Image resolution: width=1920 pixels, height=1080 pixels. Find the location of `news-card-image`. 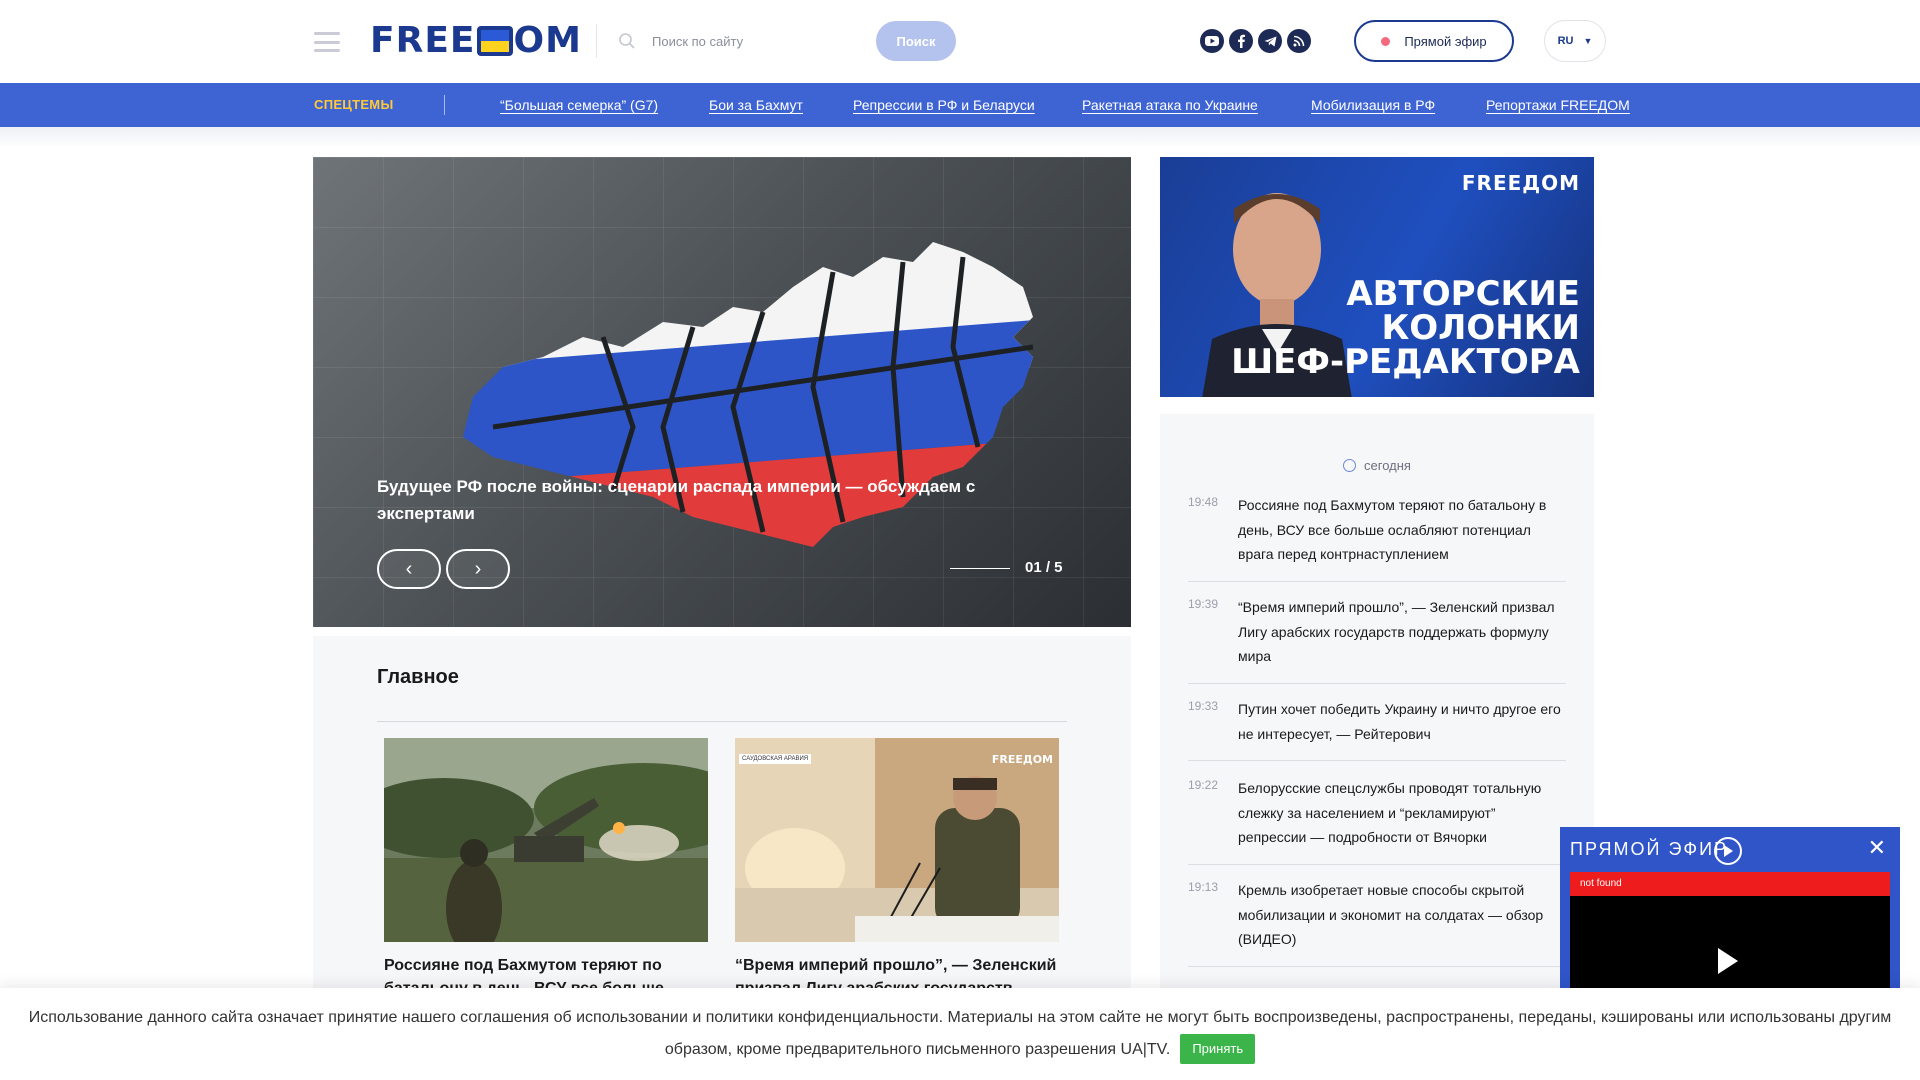

news-card-image is located at coordinates (546, 840).